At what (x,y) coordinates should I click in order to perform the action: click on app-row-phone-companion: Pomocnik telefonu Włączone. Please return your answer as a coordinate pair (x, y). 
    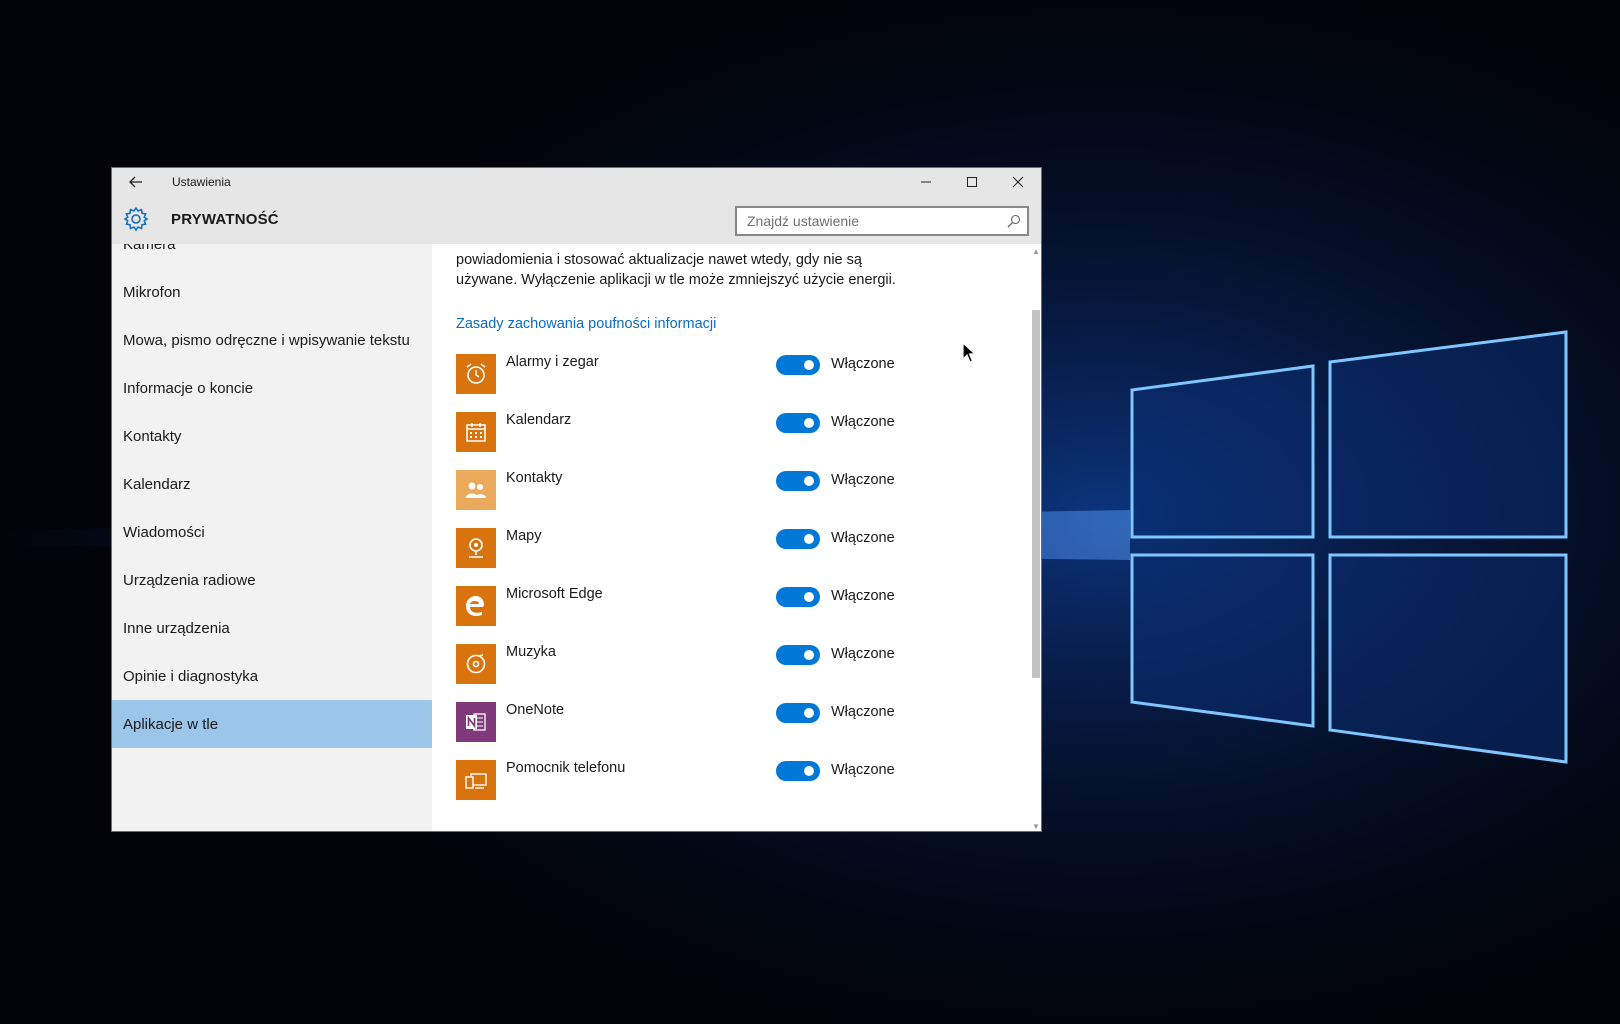
    Looking at the image, I should click on (686, 780).